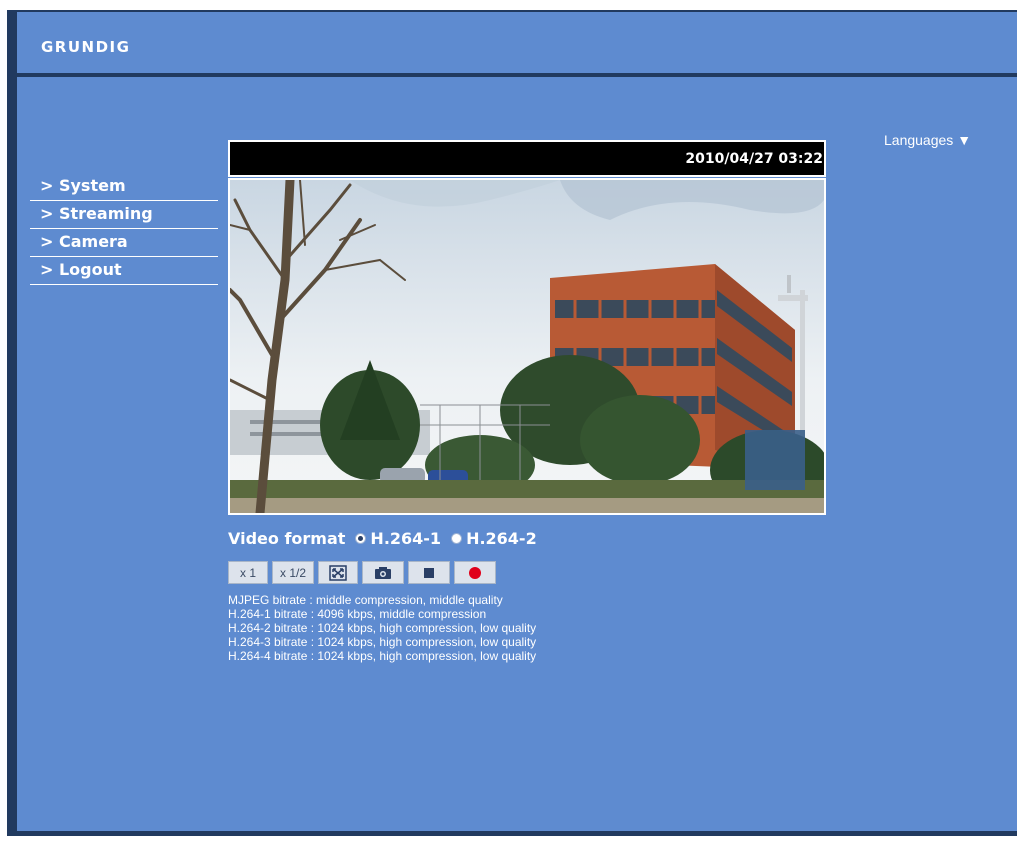 This screenshot has width=1017, height=842. Describe the element at coordinates (754, 159) in the screenshot. I see `video-timestamp: 2010/04/27 03:22` at that location.